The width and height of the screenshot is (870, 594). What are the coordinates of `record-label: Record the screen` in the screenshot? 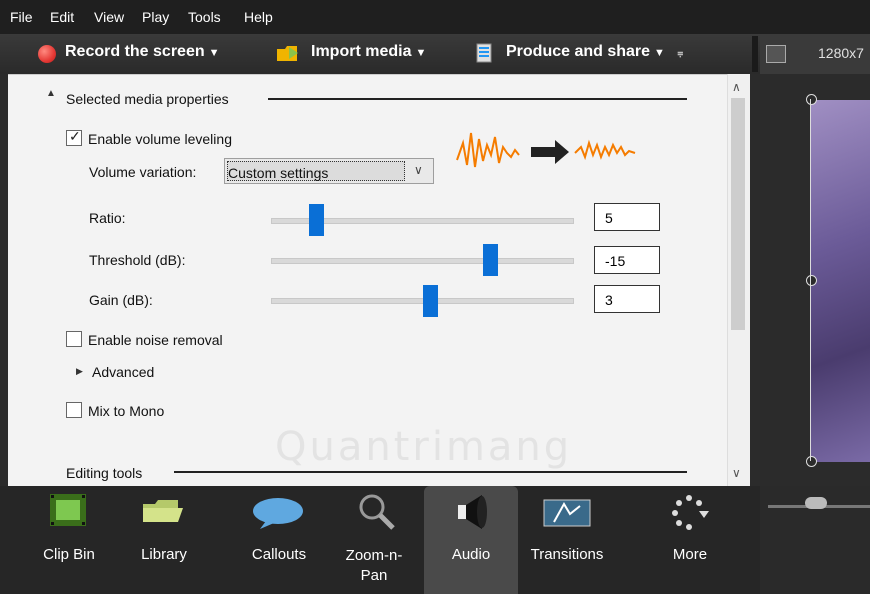 It's located at (135, 51).